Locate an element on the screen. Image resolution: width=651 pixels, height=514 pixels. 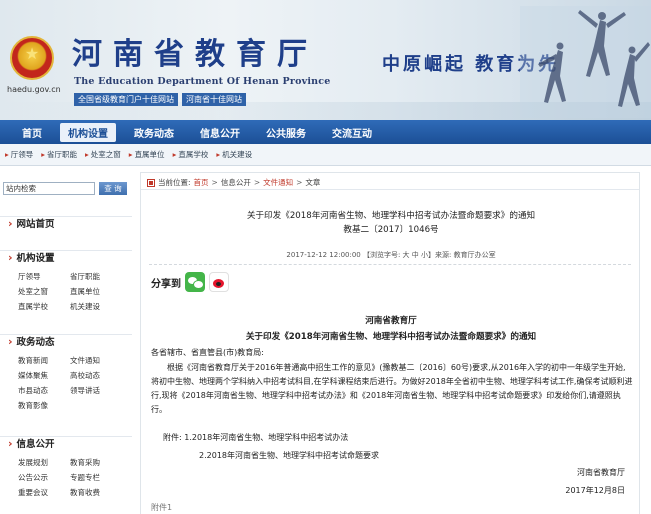
sidebar-link: 直属单位 is located at coordinates (97, 291).